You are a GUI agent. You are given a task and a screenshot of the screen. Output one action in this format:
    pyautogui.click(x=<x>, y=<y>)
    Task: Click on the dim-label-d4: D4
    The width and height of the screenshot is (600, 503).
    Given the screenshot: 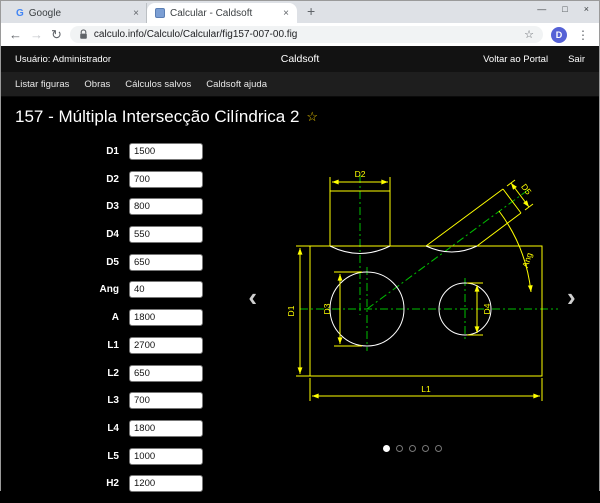 What is the action you would take?
    pyautogui.click(x=487, y=308)
    